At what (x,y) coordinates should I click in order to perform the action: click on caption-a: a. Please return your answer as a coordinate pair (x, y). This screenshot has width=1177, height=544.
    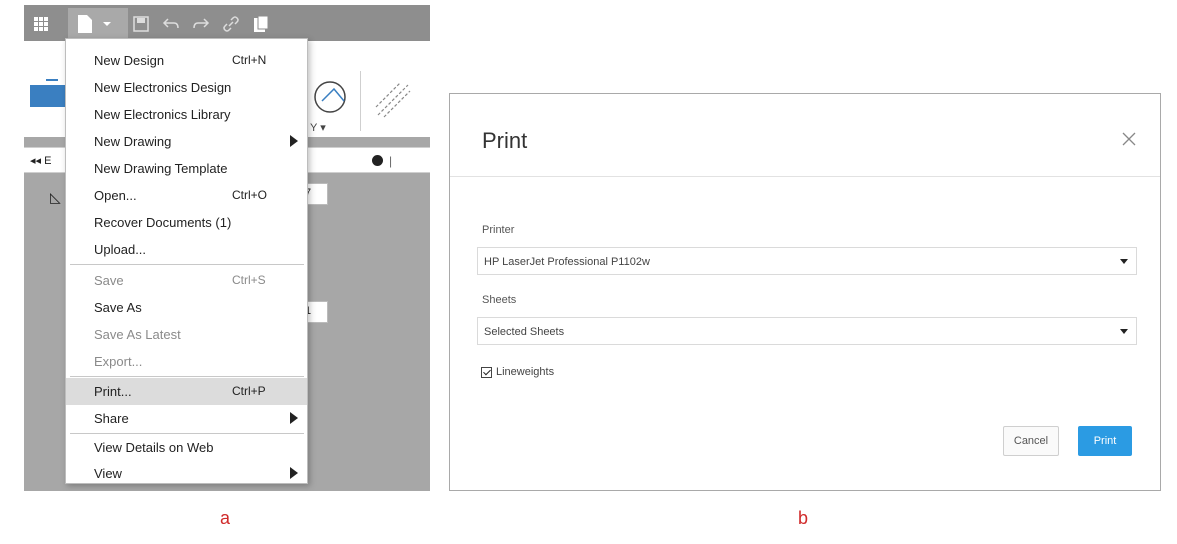
    Looking at the image, I should click on (225, 518).